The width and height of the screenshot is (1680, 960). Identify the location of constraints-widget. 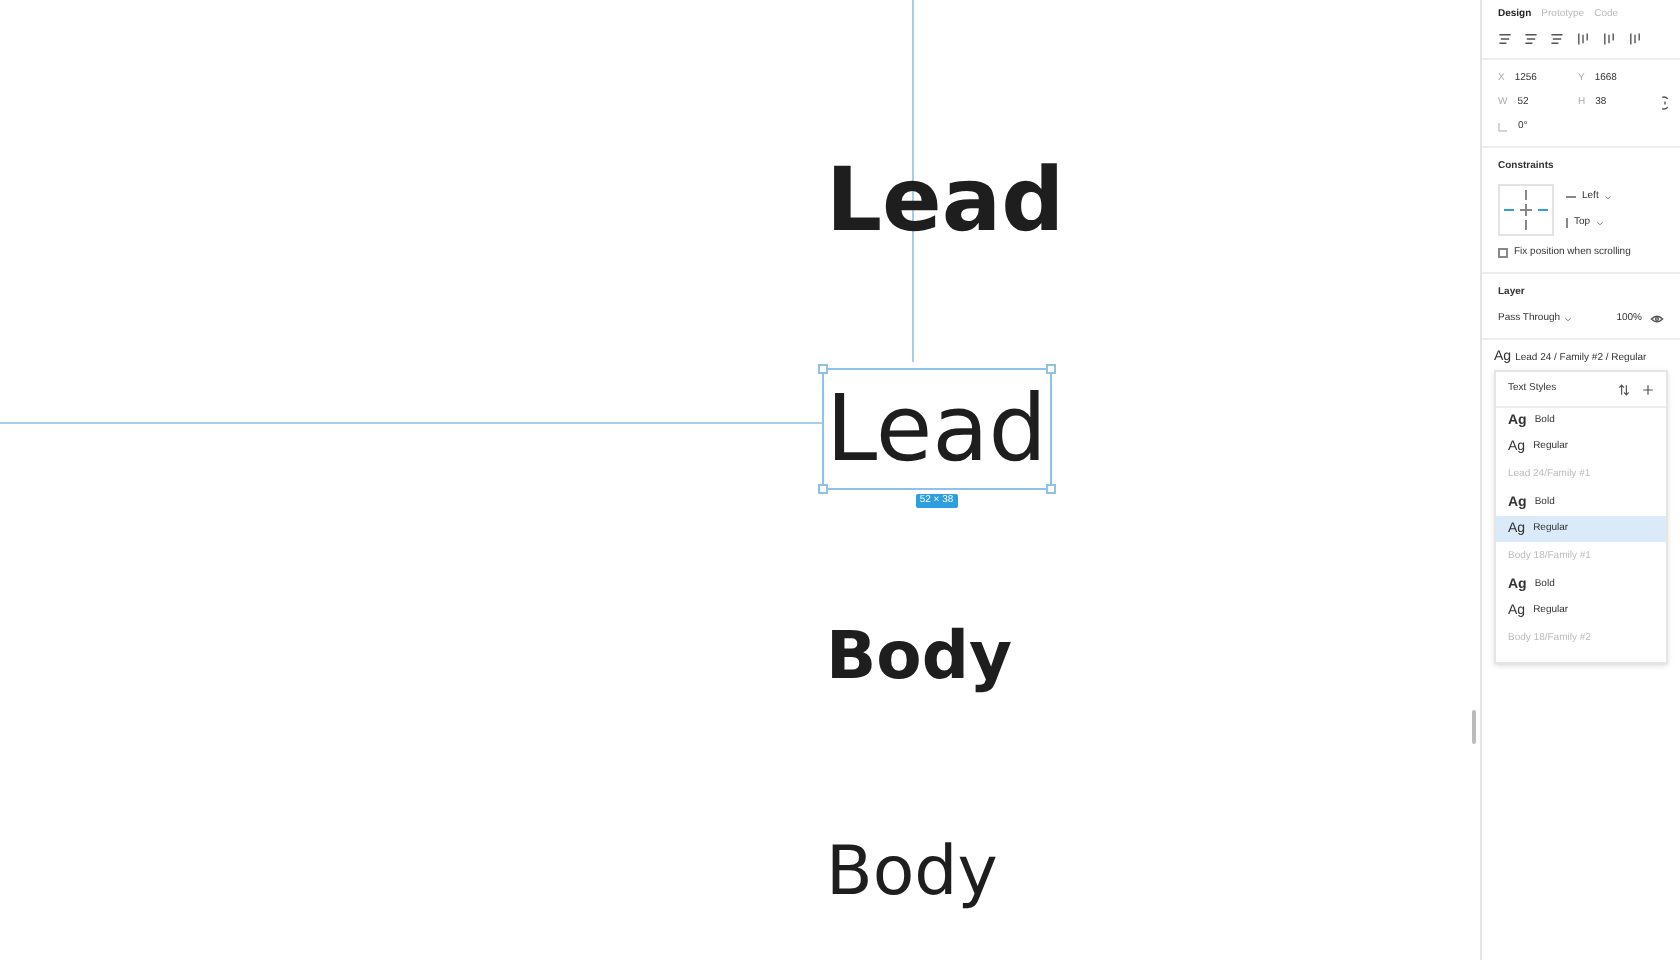
(1526, 210).